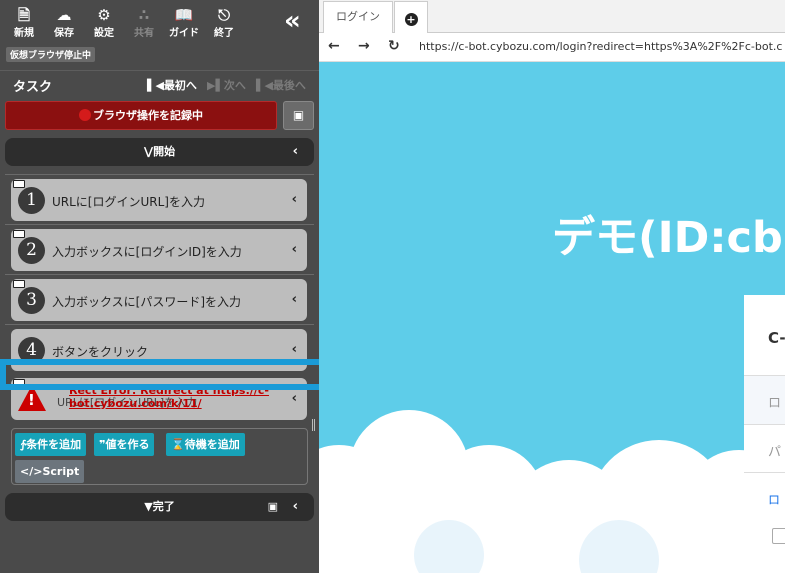  I want to click on first-step-button: ▌◀最初へ, so click(172, 85).